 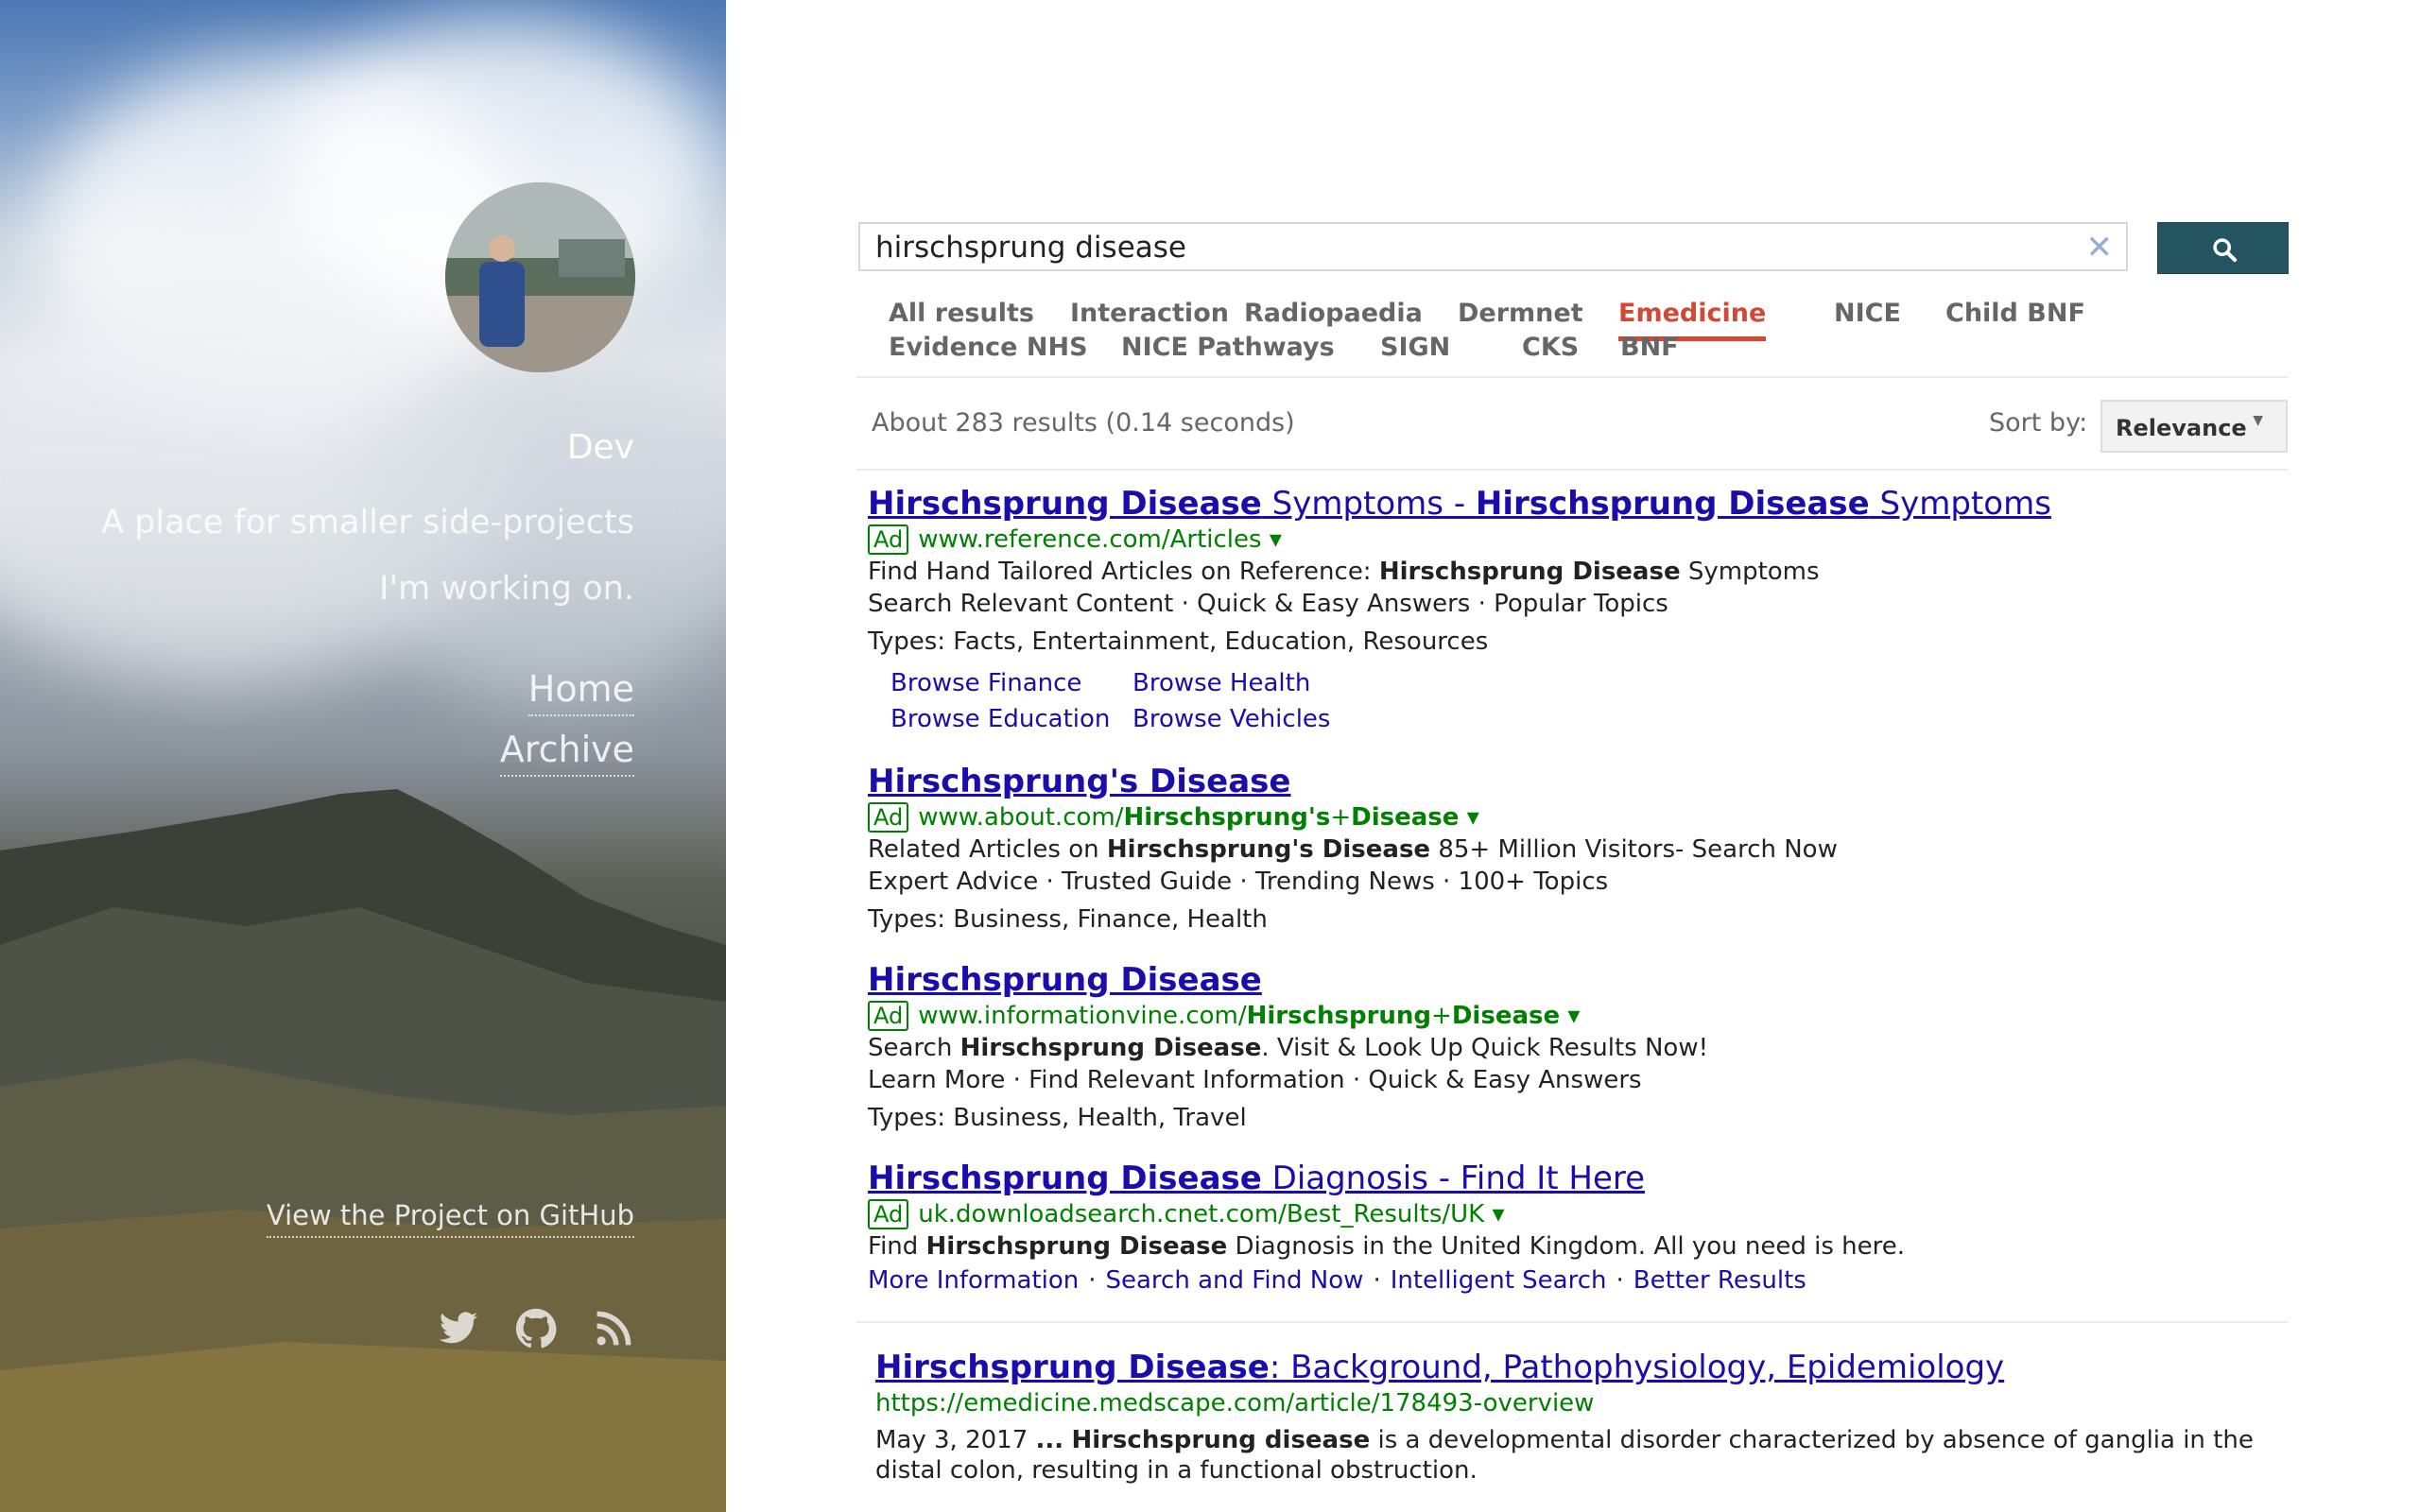 What do you see at coordinates (1228, 347) in the screenshot?
I see `tab-nice-pathways: NICE Pathways` at bounding box center [1228, 347].